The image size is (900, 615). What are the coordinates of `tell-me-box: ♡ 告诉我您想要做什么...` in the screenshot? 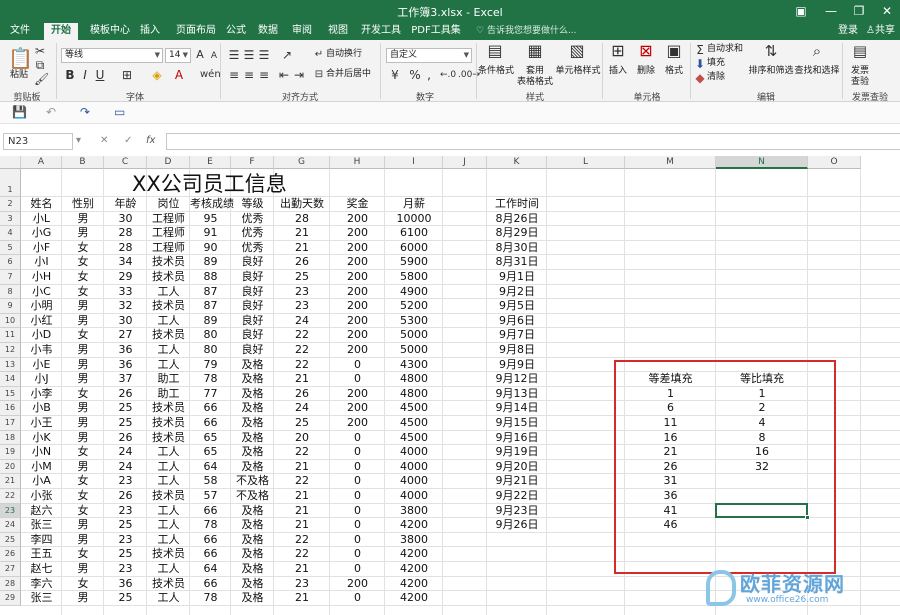 It's located at (526, 31).